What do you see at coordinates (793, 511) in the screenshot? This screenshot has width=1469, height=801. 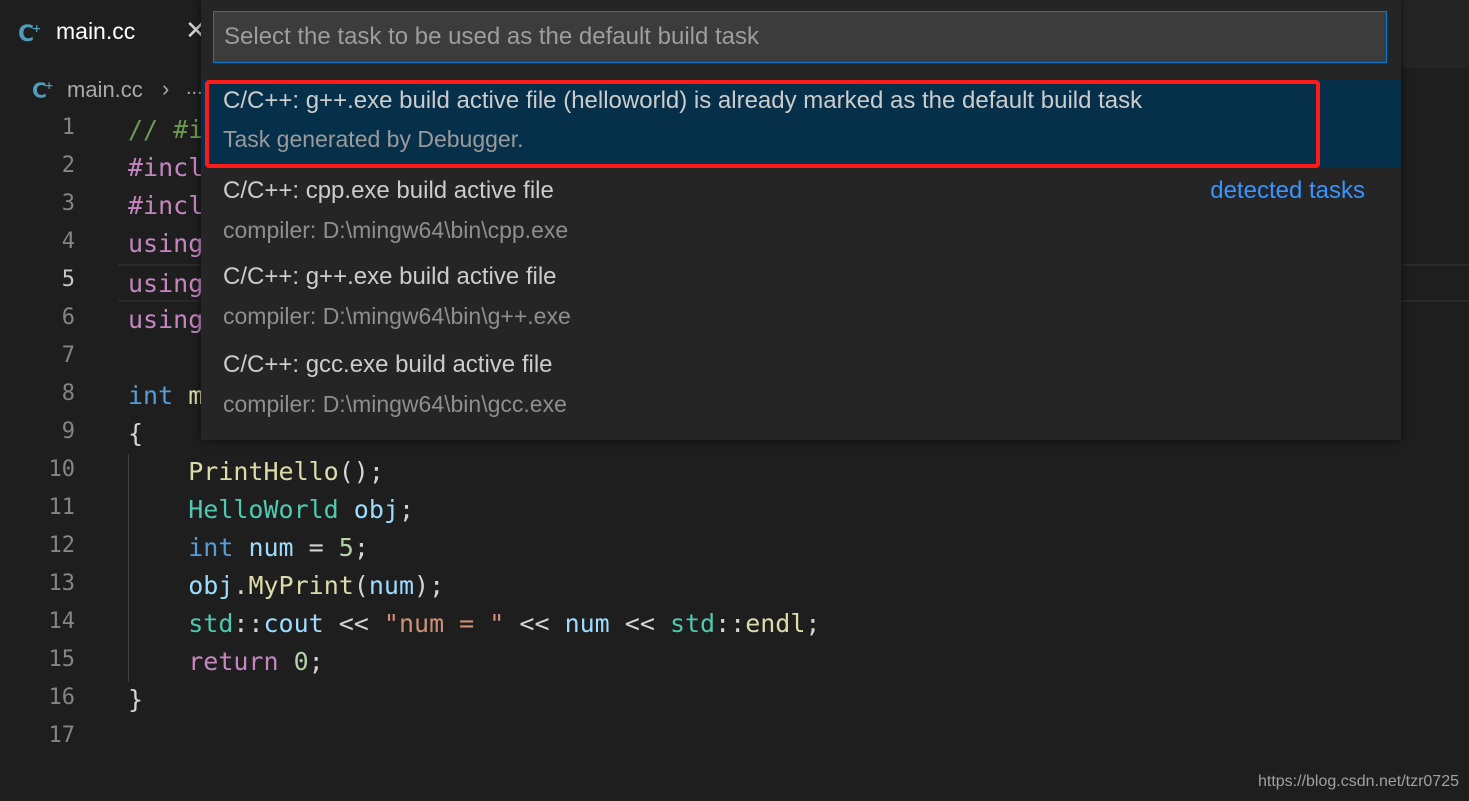 I see `code-line-content: HelloWorld obj;` at bounding box center [793, 511].